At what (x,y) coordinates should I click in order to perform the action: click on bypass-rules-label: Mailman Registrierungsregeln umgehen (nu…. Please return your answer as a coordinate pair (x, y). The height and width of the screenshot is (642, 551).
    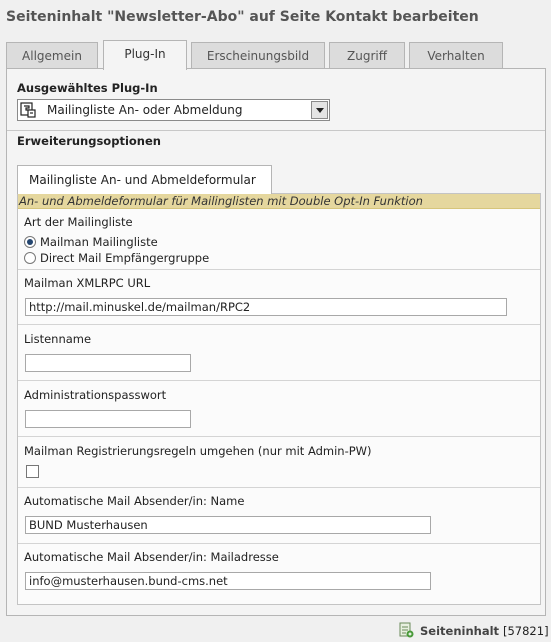
    Looking at the image, I should click on (198, 451).